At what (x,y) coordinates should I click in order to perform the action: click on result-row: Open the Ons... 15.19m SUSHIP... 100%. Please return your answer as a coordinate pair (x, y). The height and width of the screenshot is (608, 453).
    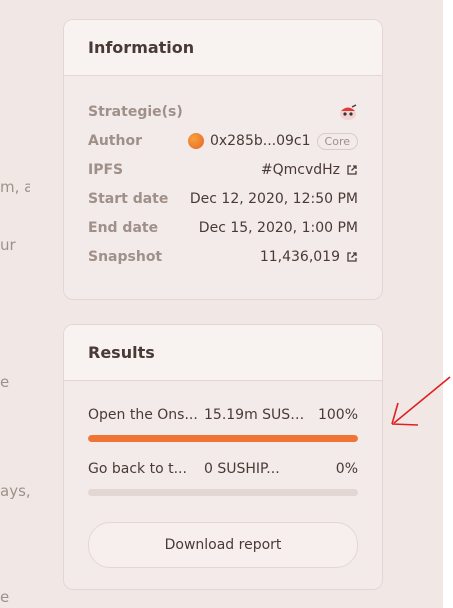
    Looking at the image, I should click on (223, 415).